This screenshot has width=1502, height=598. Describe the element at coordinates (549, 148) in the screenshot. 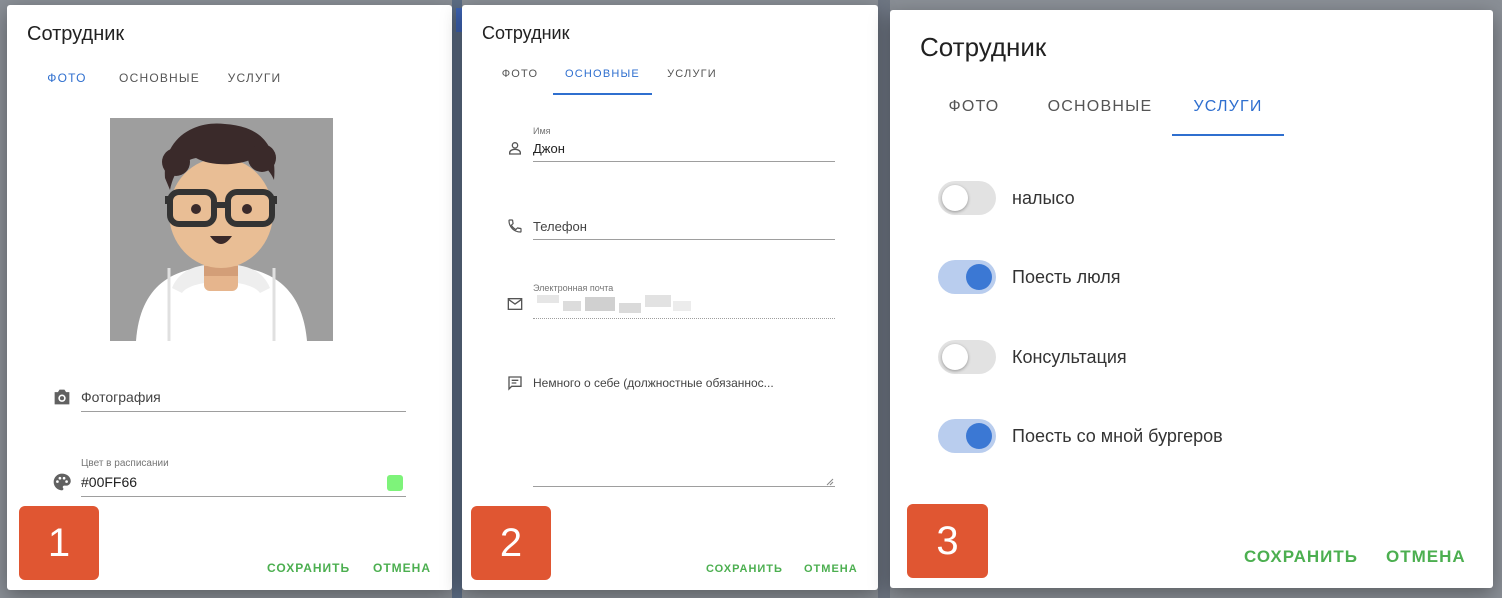

I see `name-field-input: Джон` at that location.